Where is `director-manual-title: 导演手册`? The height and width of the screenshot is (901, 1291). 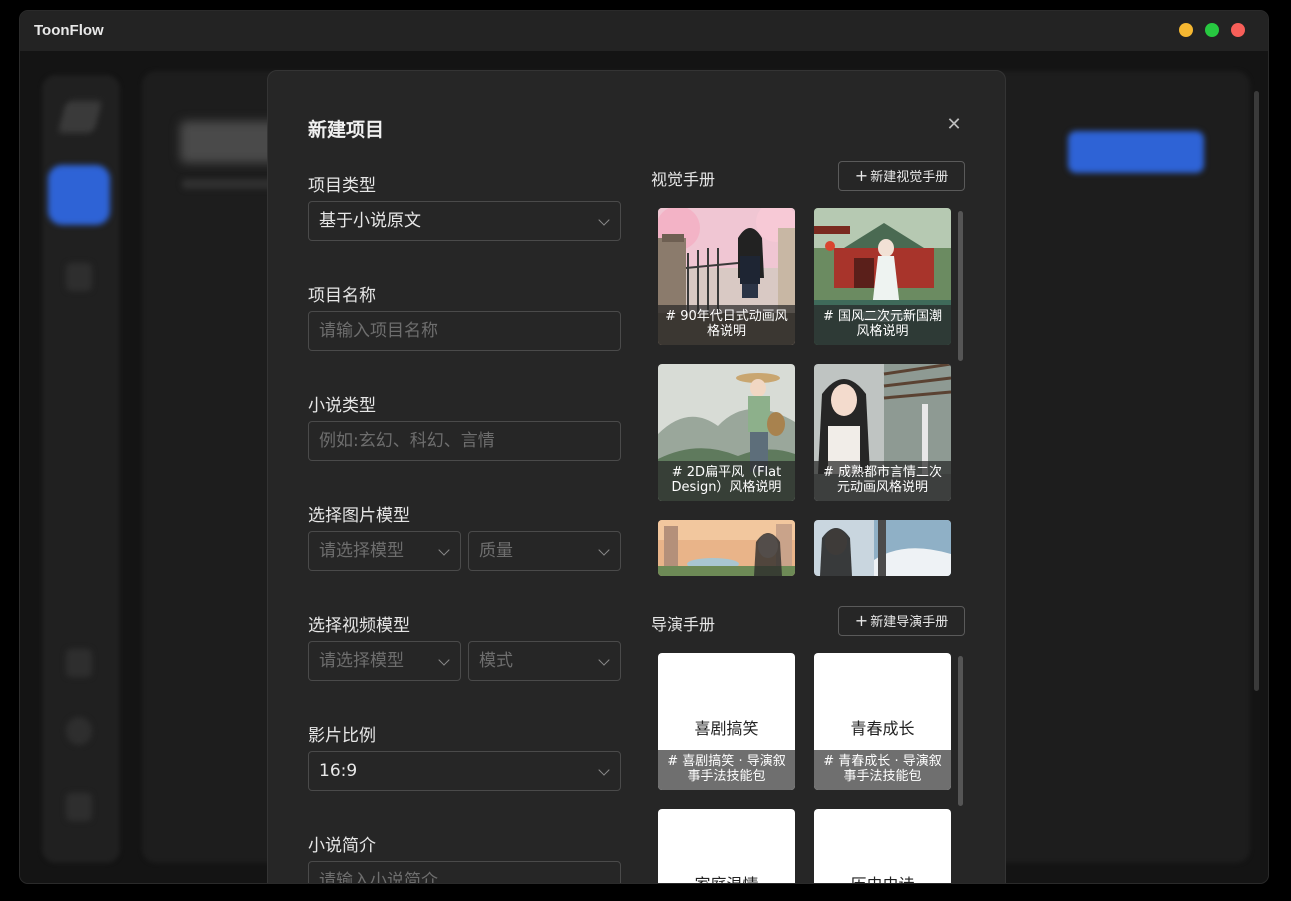 director-manual-title: 导演手册 is located at coordinates (683, 624).